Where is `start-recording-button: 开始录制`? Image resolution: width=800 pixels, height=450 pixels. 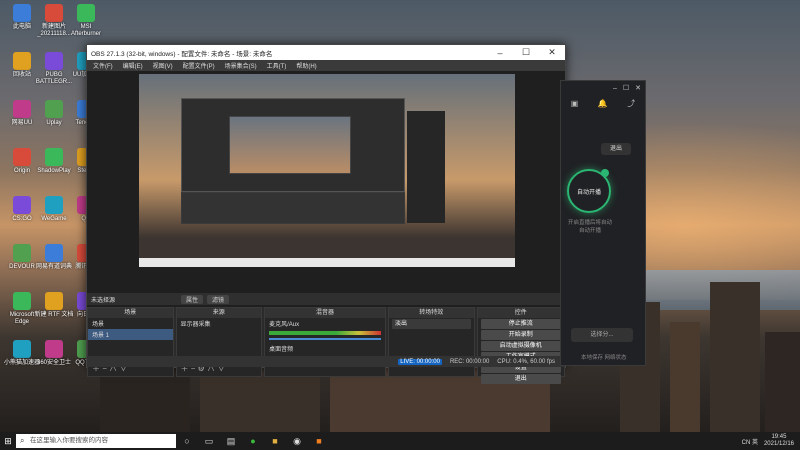
start-recording-button: 开始录制 is located at coordinates (521, 335).